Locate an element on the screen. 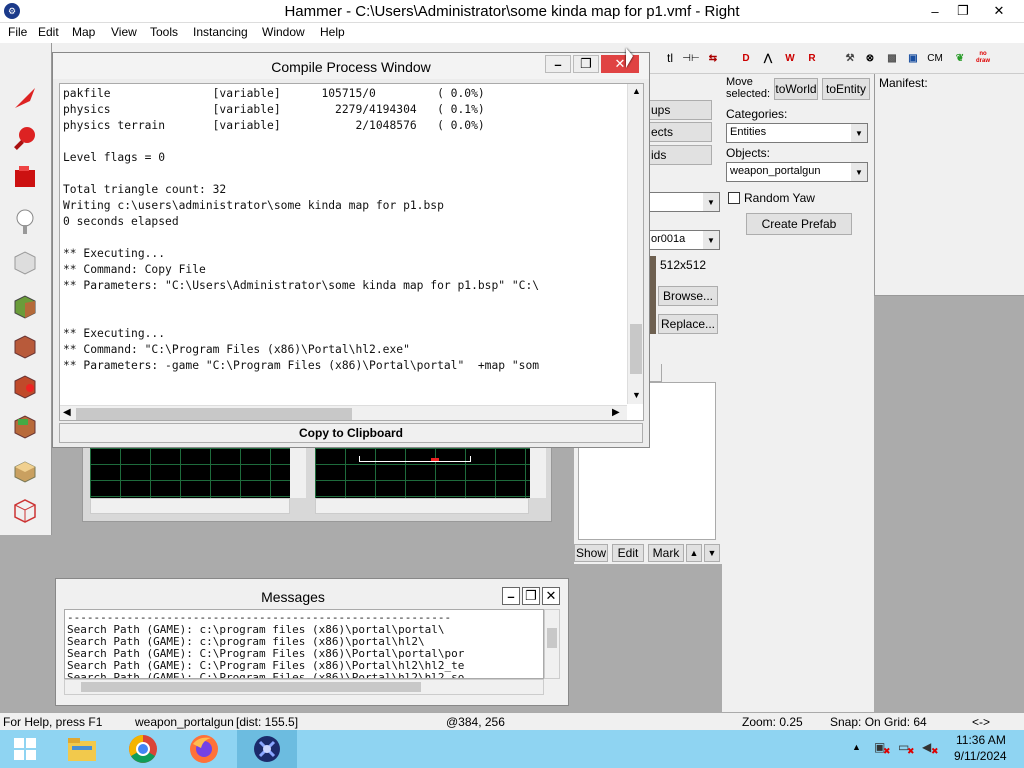 This screenshot has width=1024, height=768. flip-icon: ⇆ is located at coordinates (713, 58).